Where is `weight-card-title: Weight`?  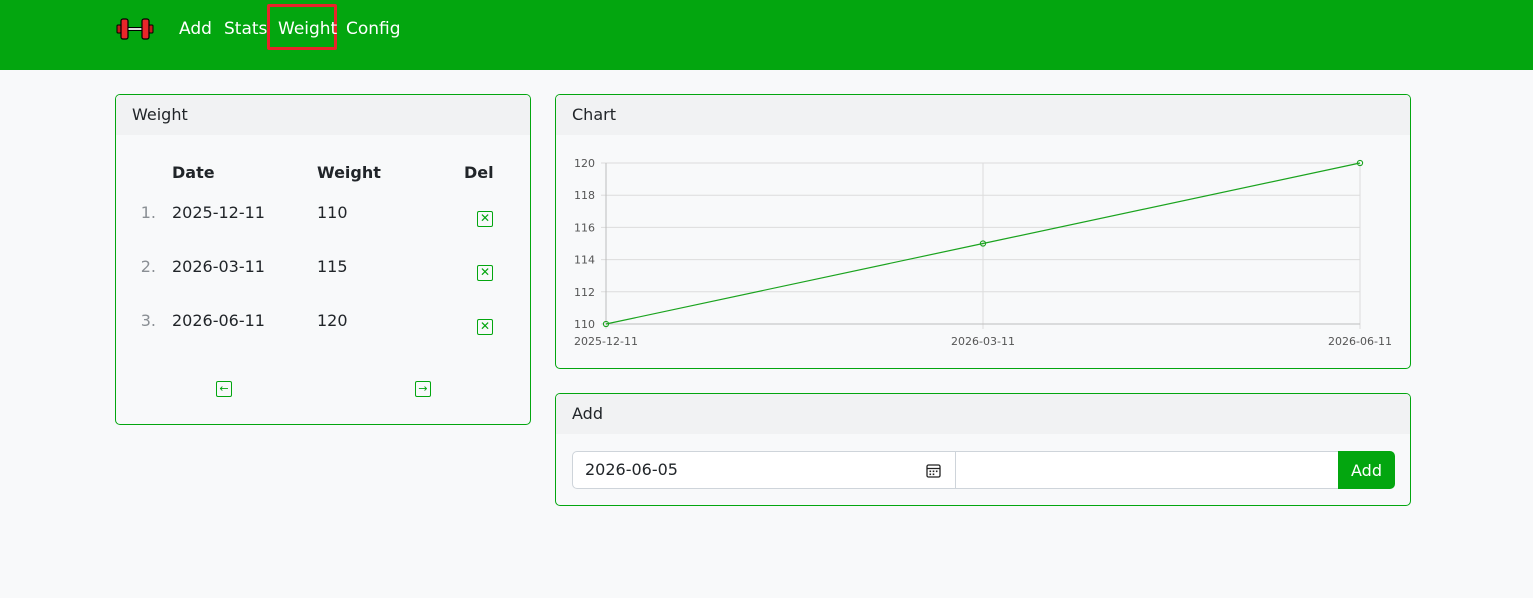 weight-card-title: Weight is located at coordinates (323, 115).